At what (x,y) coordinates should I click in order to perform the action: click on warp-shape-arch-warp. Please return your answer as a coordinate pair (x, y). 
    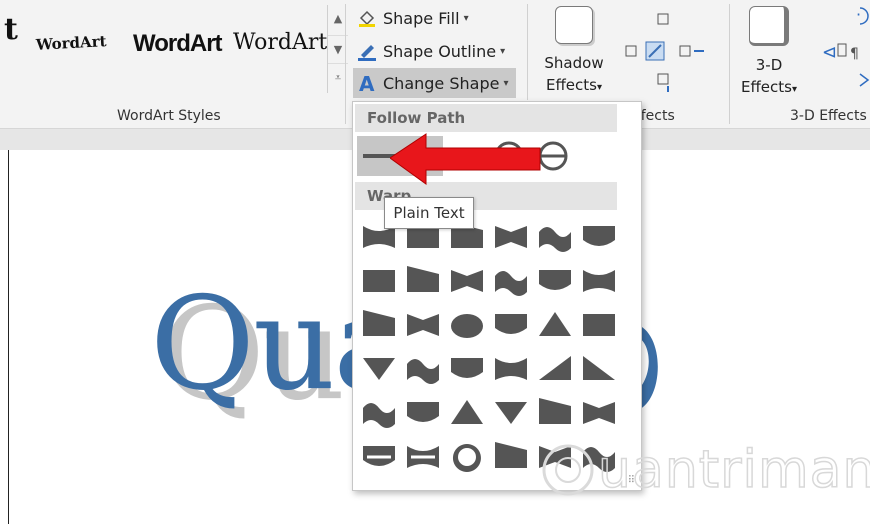
    Looking at the image, I should click on (511, 456).